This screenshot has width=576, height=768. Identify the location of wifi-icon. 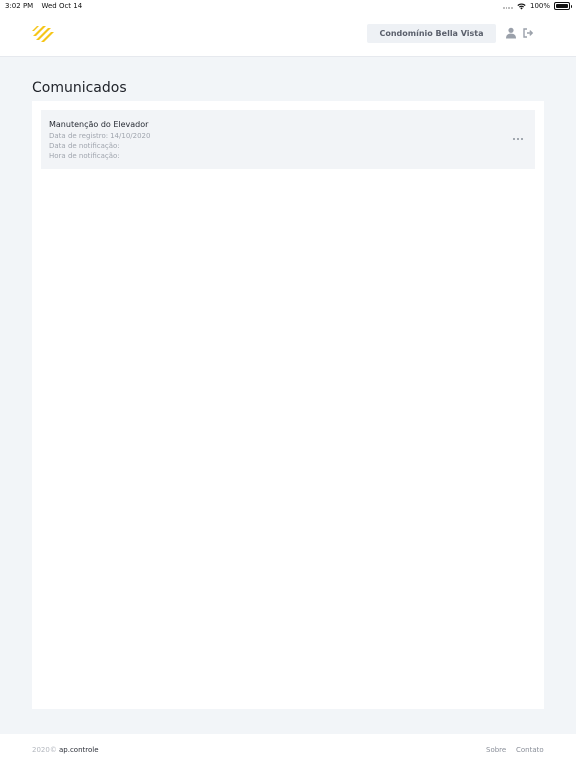
(521, 5).